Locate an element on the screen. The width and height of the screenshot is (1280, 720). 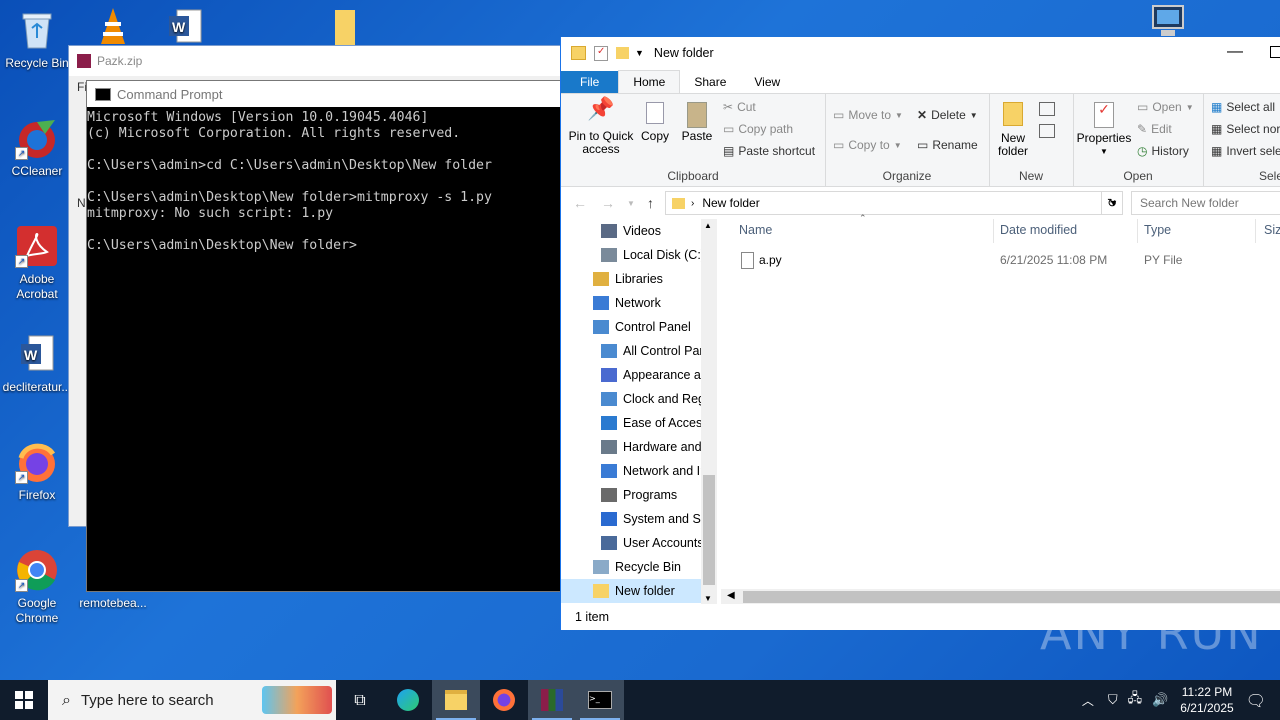
scroll-up-icon: ▲ is located at coordinates (708, 225).